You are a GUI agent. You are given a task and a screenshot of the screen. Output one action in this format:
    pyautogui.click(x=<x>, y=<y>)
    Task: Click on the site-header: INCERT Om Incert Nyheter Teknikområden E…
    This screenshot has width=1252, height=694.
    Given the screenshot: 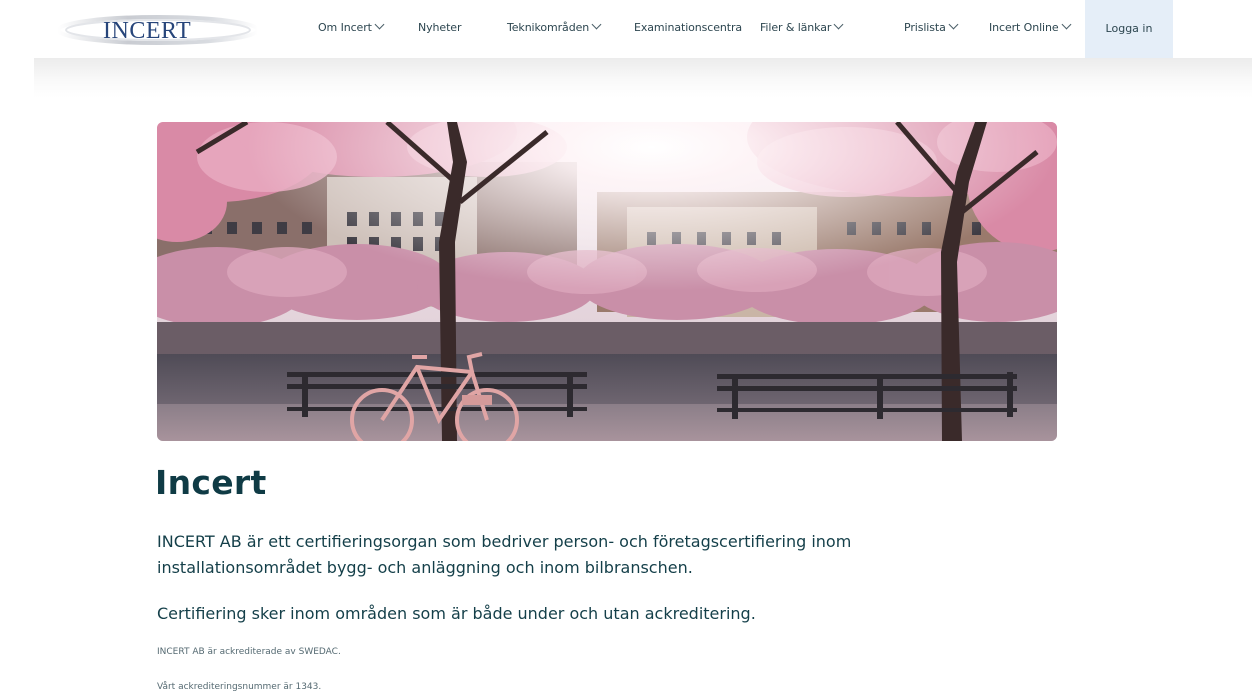 What is the action you would take?
    pyautogui.click(x=626, y=29)
    